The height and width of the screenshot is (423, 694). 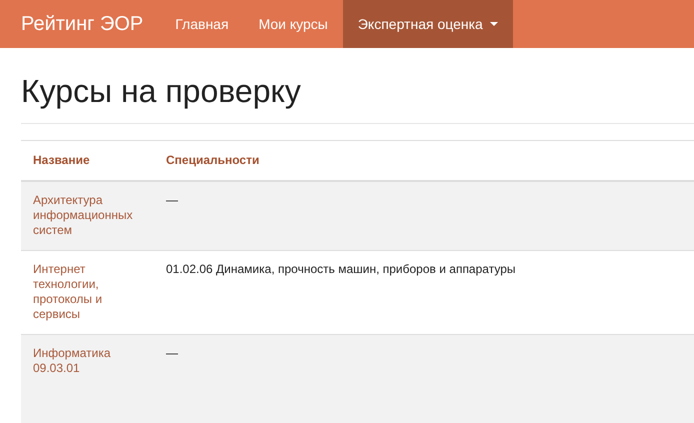 What do you see at coordinates (87, 215) in the screenshot?
I see `course-link: Архитектура информационных систем` at bounding box center [87, 215].